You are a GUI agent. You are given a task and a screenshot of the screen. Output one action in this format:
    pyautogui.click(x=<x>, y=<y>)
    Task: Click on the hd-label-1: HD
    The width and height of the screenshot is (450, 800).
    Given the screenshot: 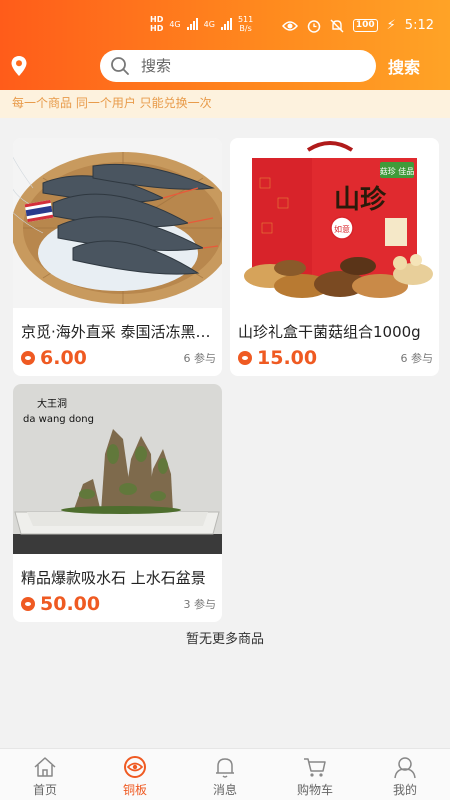 What is the action you would take?
    pyautogui.click(x=157, y=19)
    